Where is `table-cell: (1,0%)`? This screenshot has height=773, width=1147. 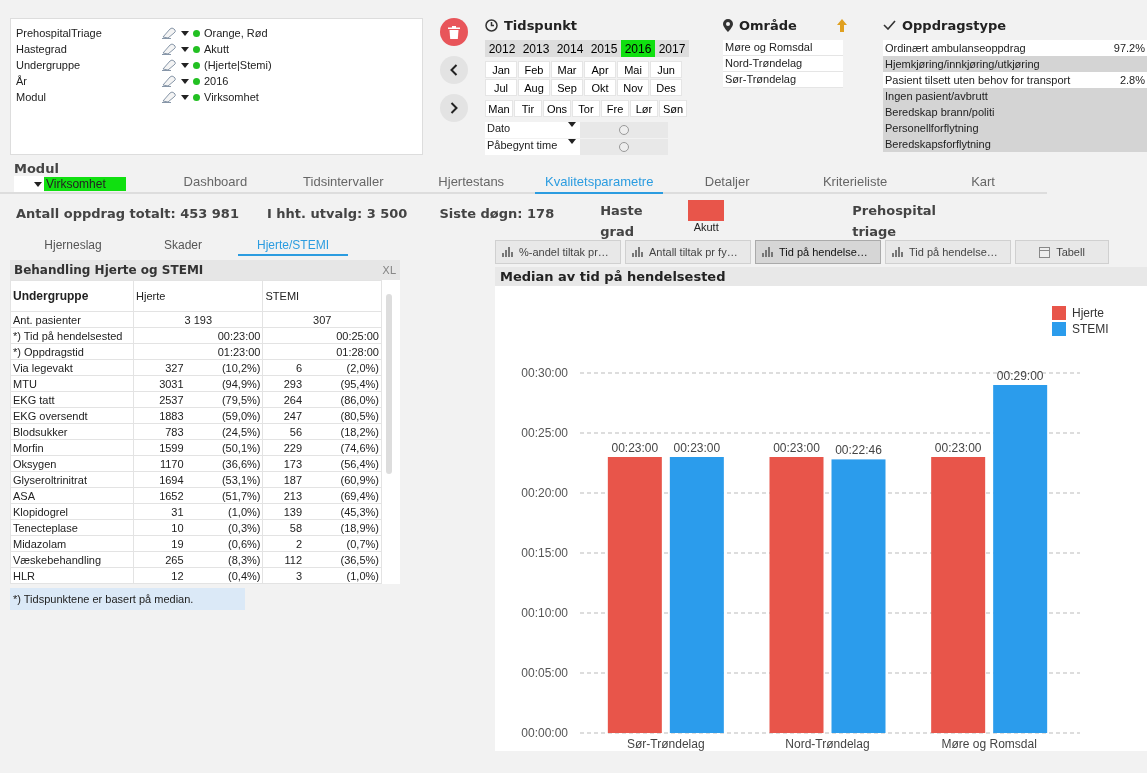
table-cell: (1,0%) is located at coordinates (224, 511).